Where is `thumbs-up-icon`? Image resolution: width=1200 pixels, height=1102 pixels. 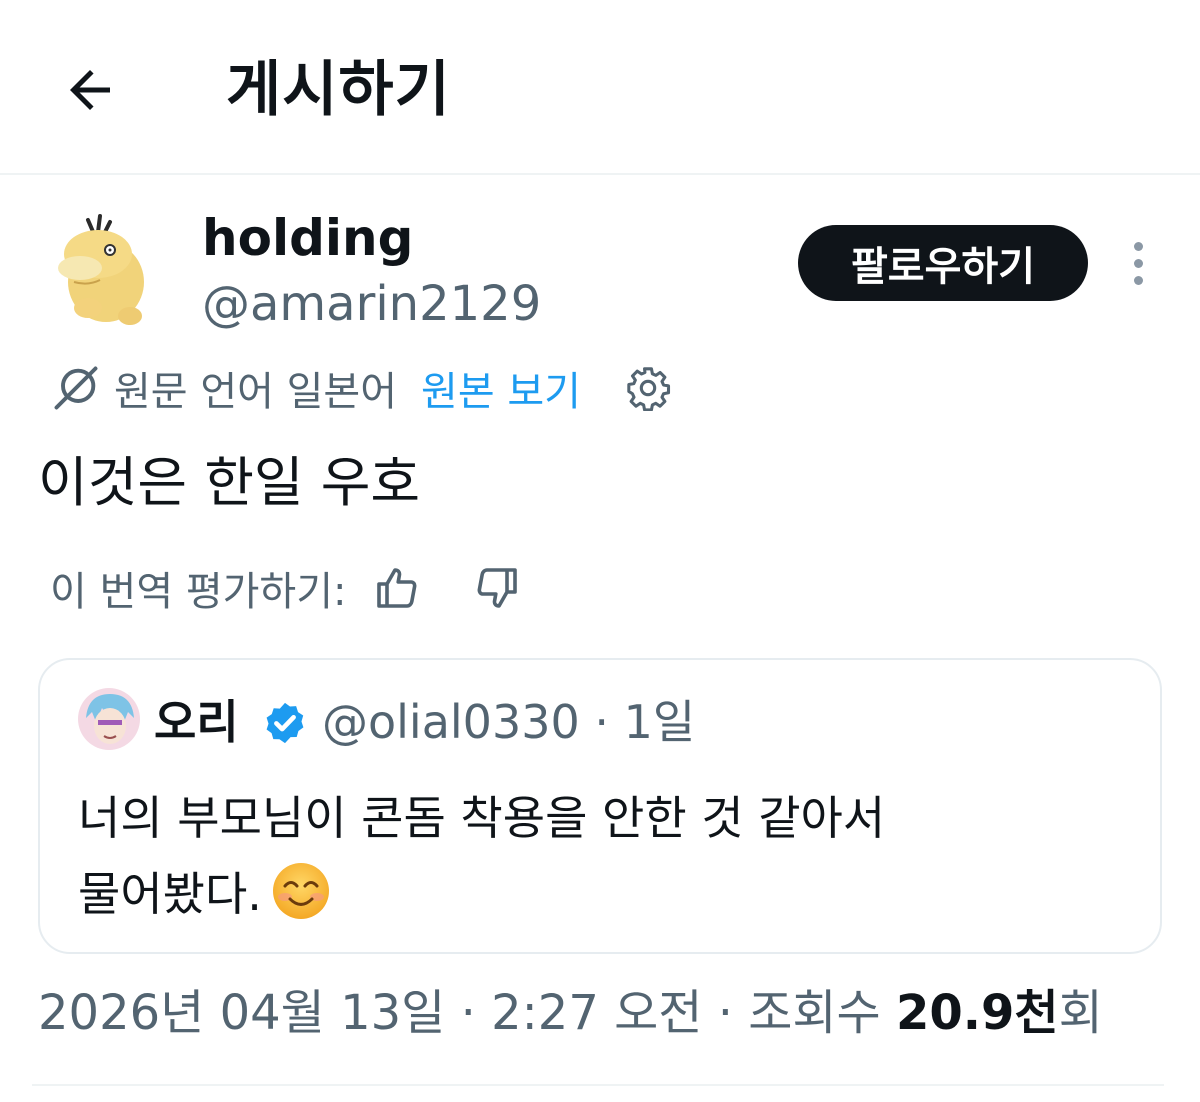
thumbs-up-icon is located at coordinates (396, 588).